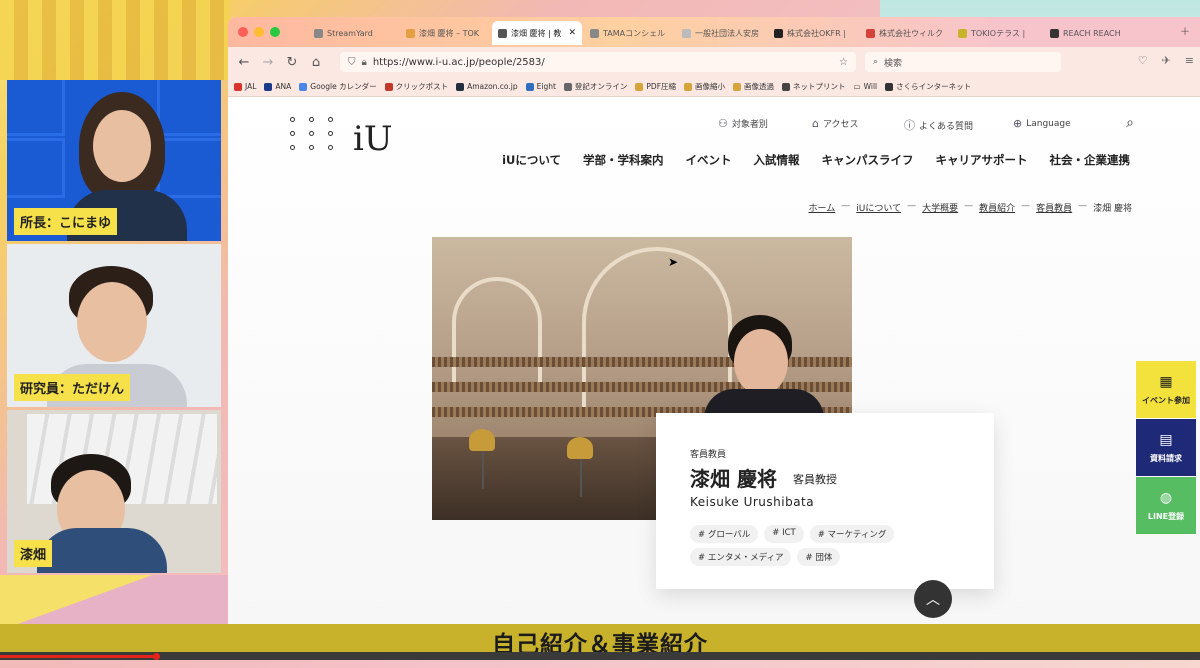 Image resolution: width=1200 pixels, height=668 pixels. Describe the element at coordinates (710, 86) in the screenshot. I see `bookmark-label: 画像縮小` at that location.